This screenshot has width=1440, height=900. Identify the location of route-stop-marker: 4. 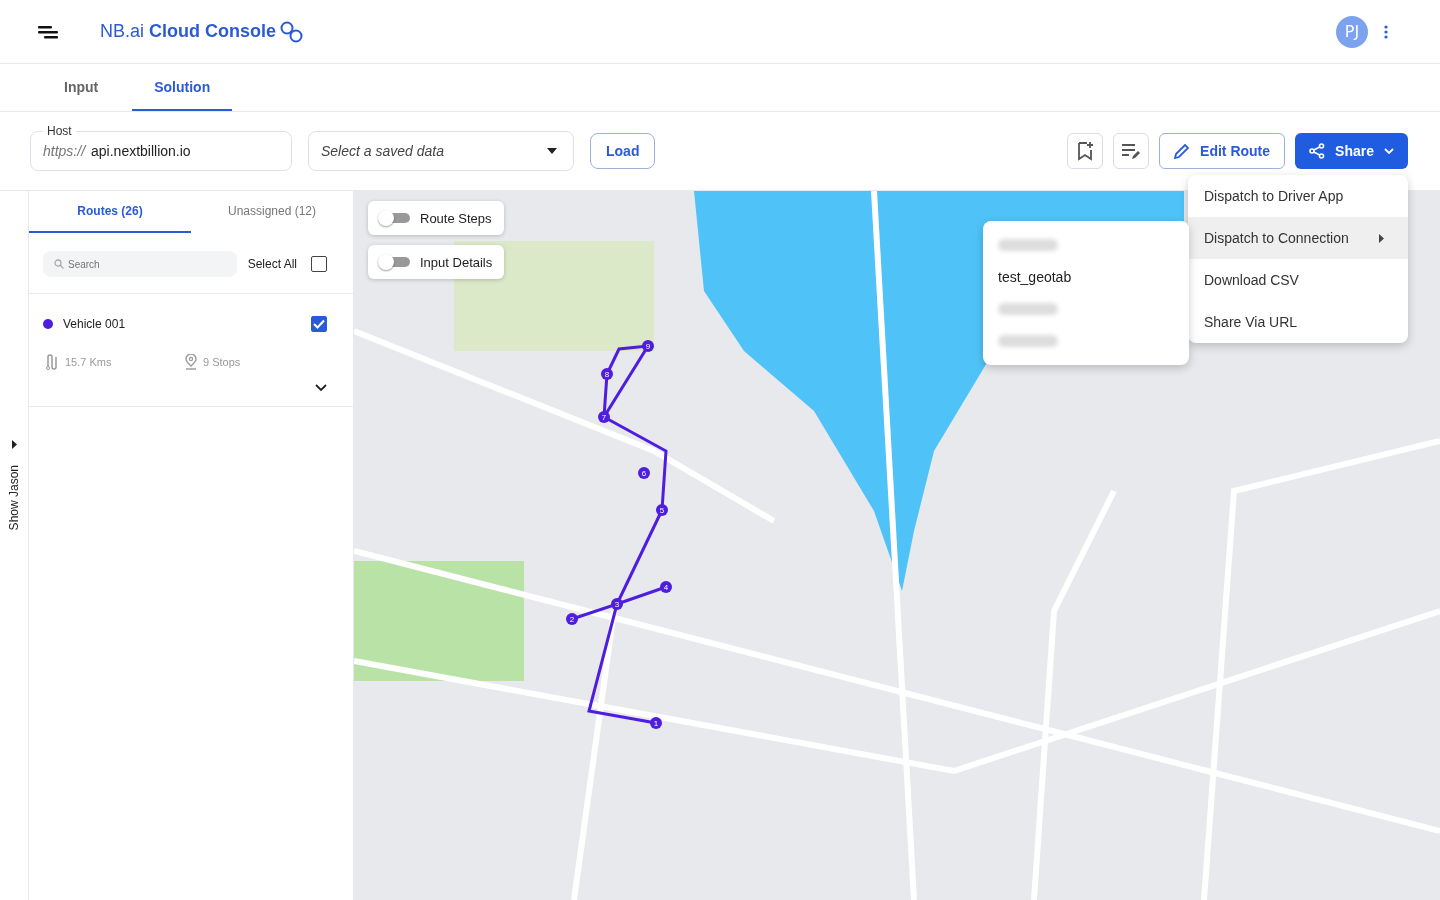
(666, 587).